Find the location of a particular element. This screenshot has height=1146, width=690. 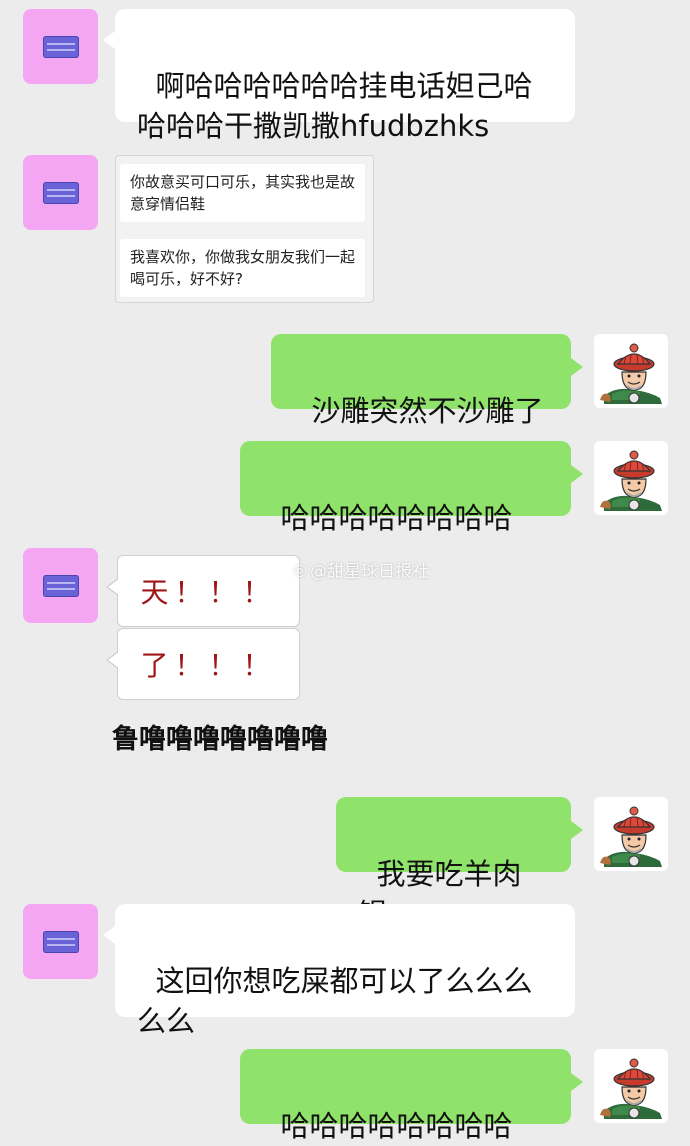

message-text: 哈哈哈哈哈哈哈哈 is located at coordinates (396, 518).